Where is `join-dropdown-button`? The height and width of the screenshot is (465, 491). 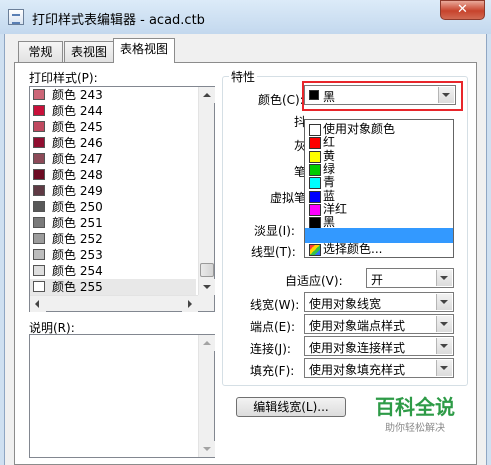 join-dropdown-button is located at coordinates (444, 346).